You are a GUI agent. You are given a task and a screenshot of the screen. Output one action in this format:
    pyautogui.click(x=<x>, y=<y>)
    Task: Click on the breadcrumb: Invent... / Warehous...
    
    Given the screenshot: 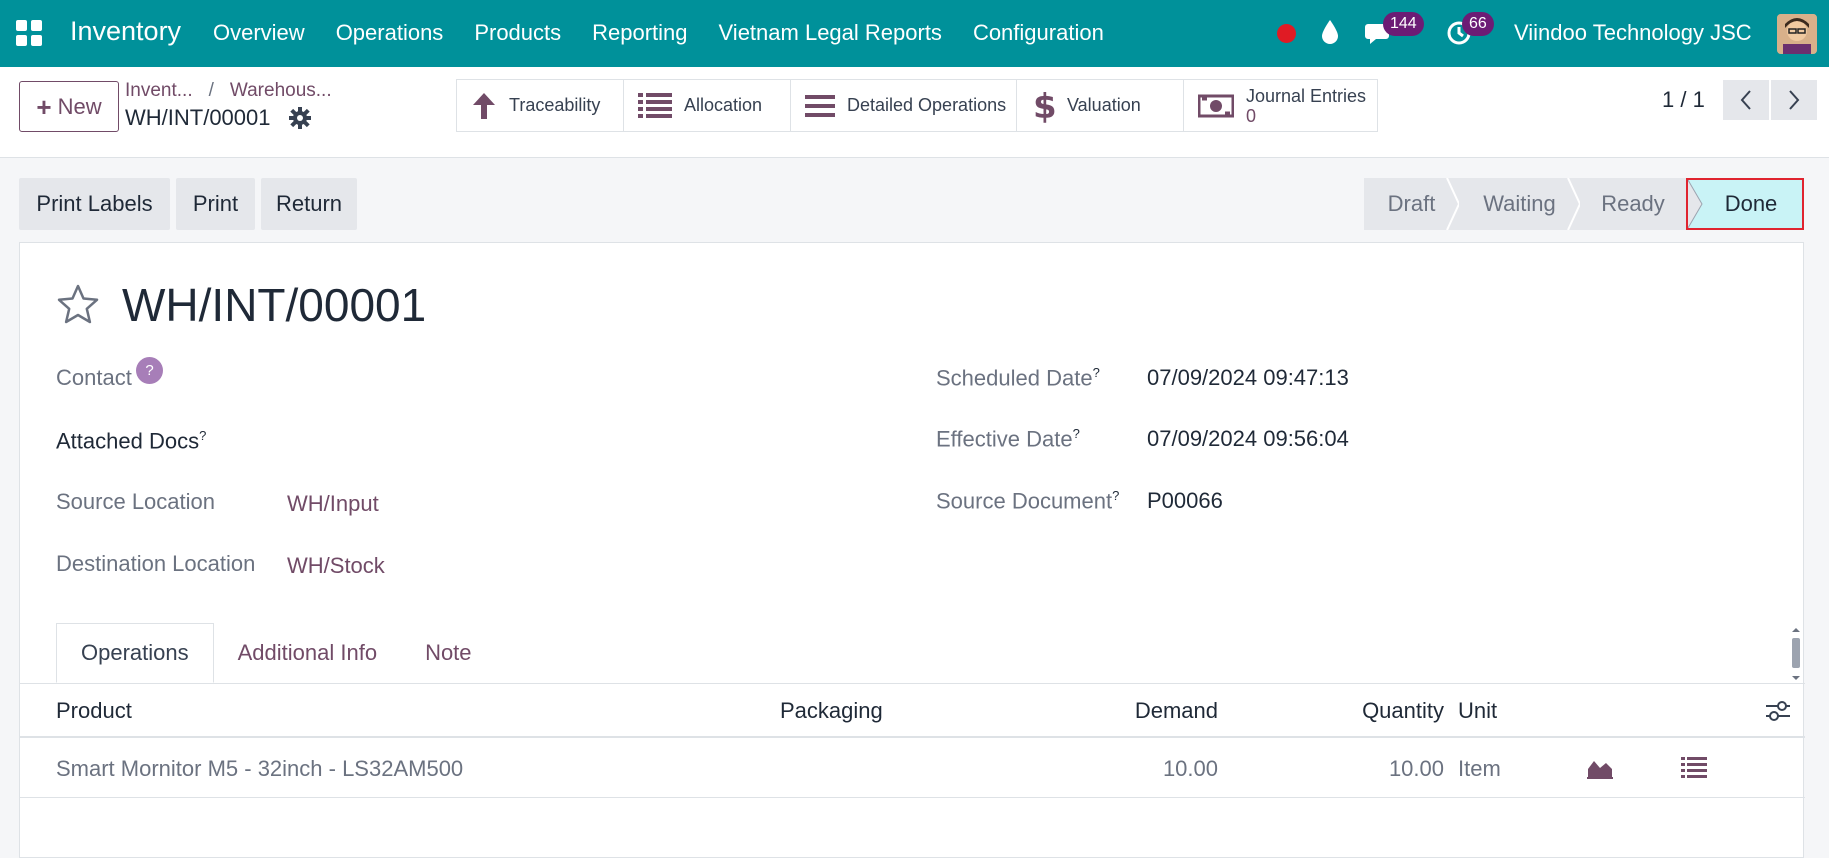 What is the action you would take?
    pyautogui.click(x=228, y=90)
    